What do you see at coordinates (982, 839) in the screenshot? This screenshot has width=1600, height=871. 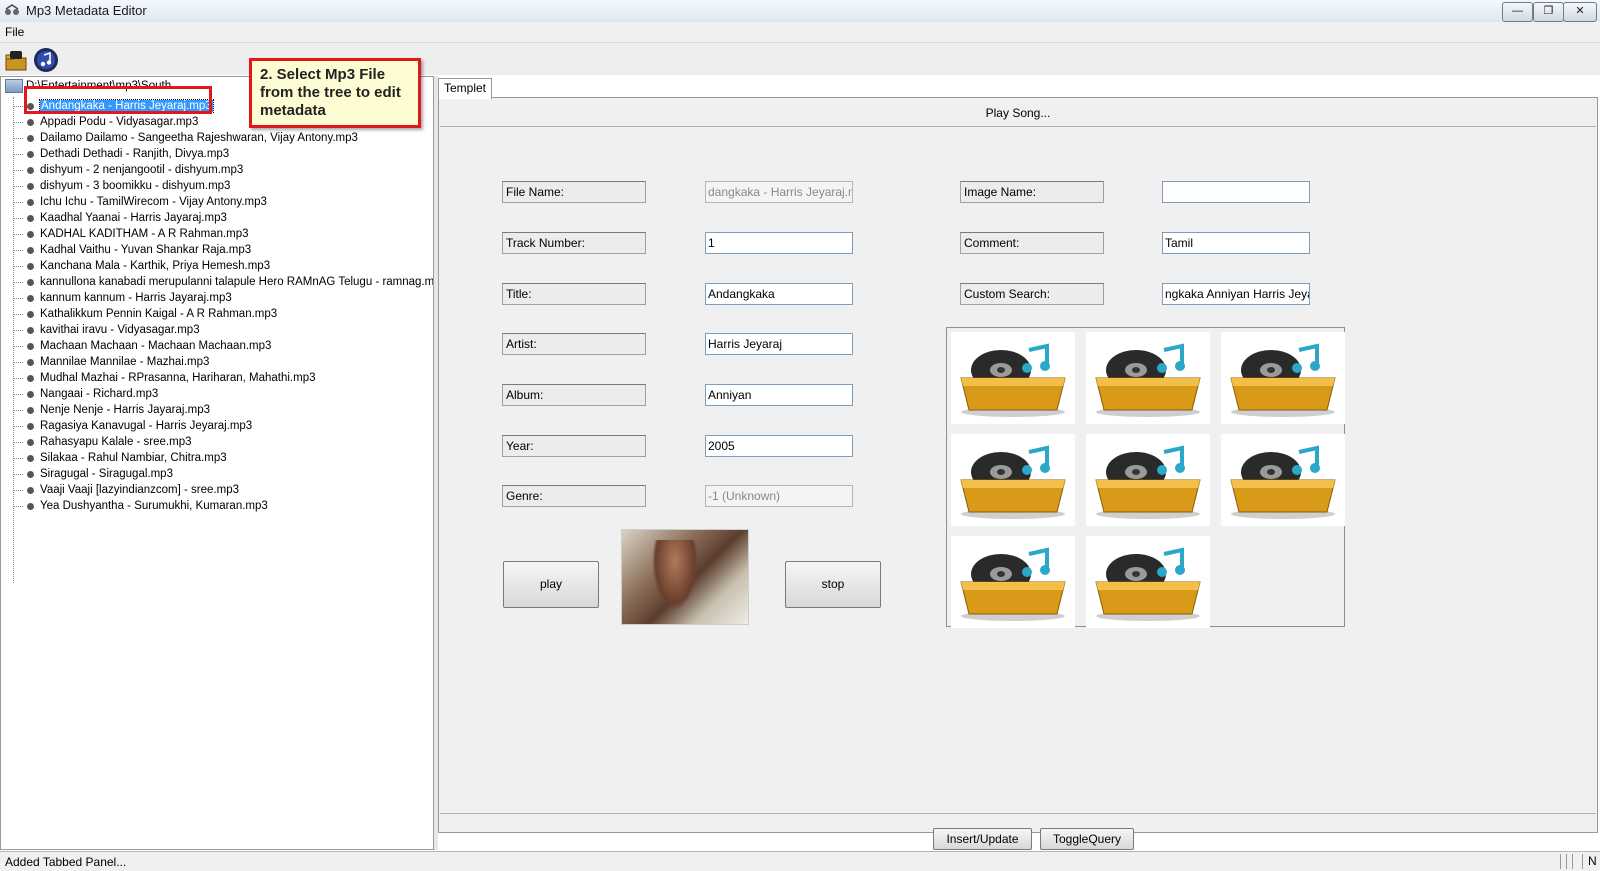 I see `insert-update-button: Insert/Update` at bounding box center [982, 839].